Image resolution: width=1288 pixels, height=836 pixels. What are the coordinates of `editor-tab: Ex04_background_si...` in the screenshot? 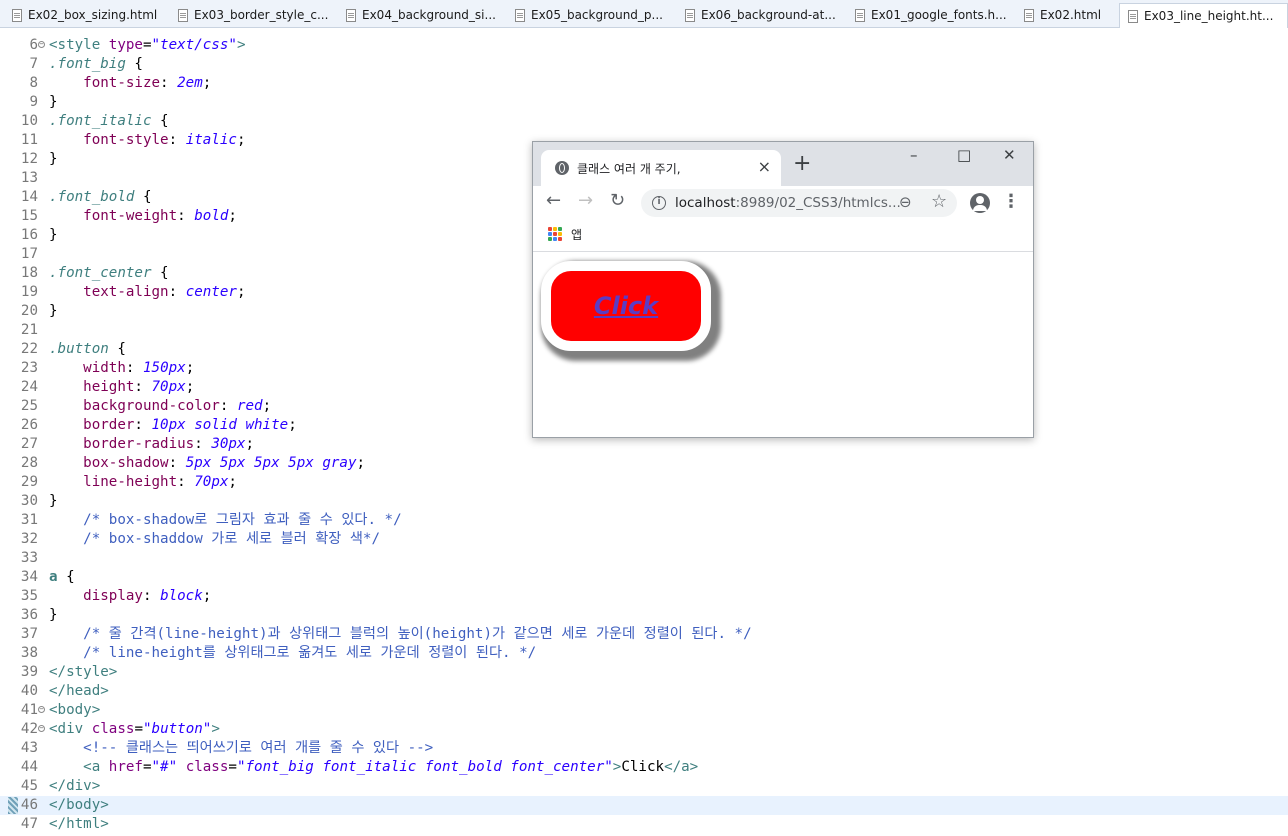 It's located at (422, 15).